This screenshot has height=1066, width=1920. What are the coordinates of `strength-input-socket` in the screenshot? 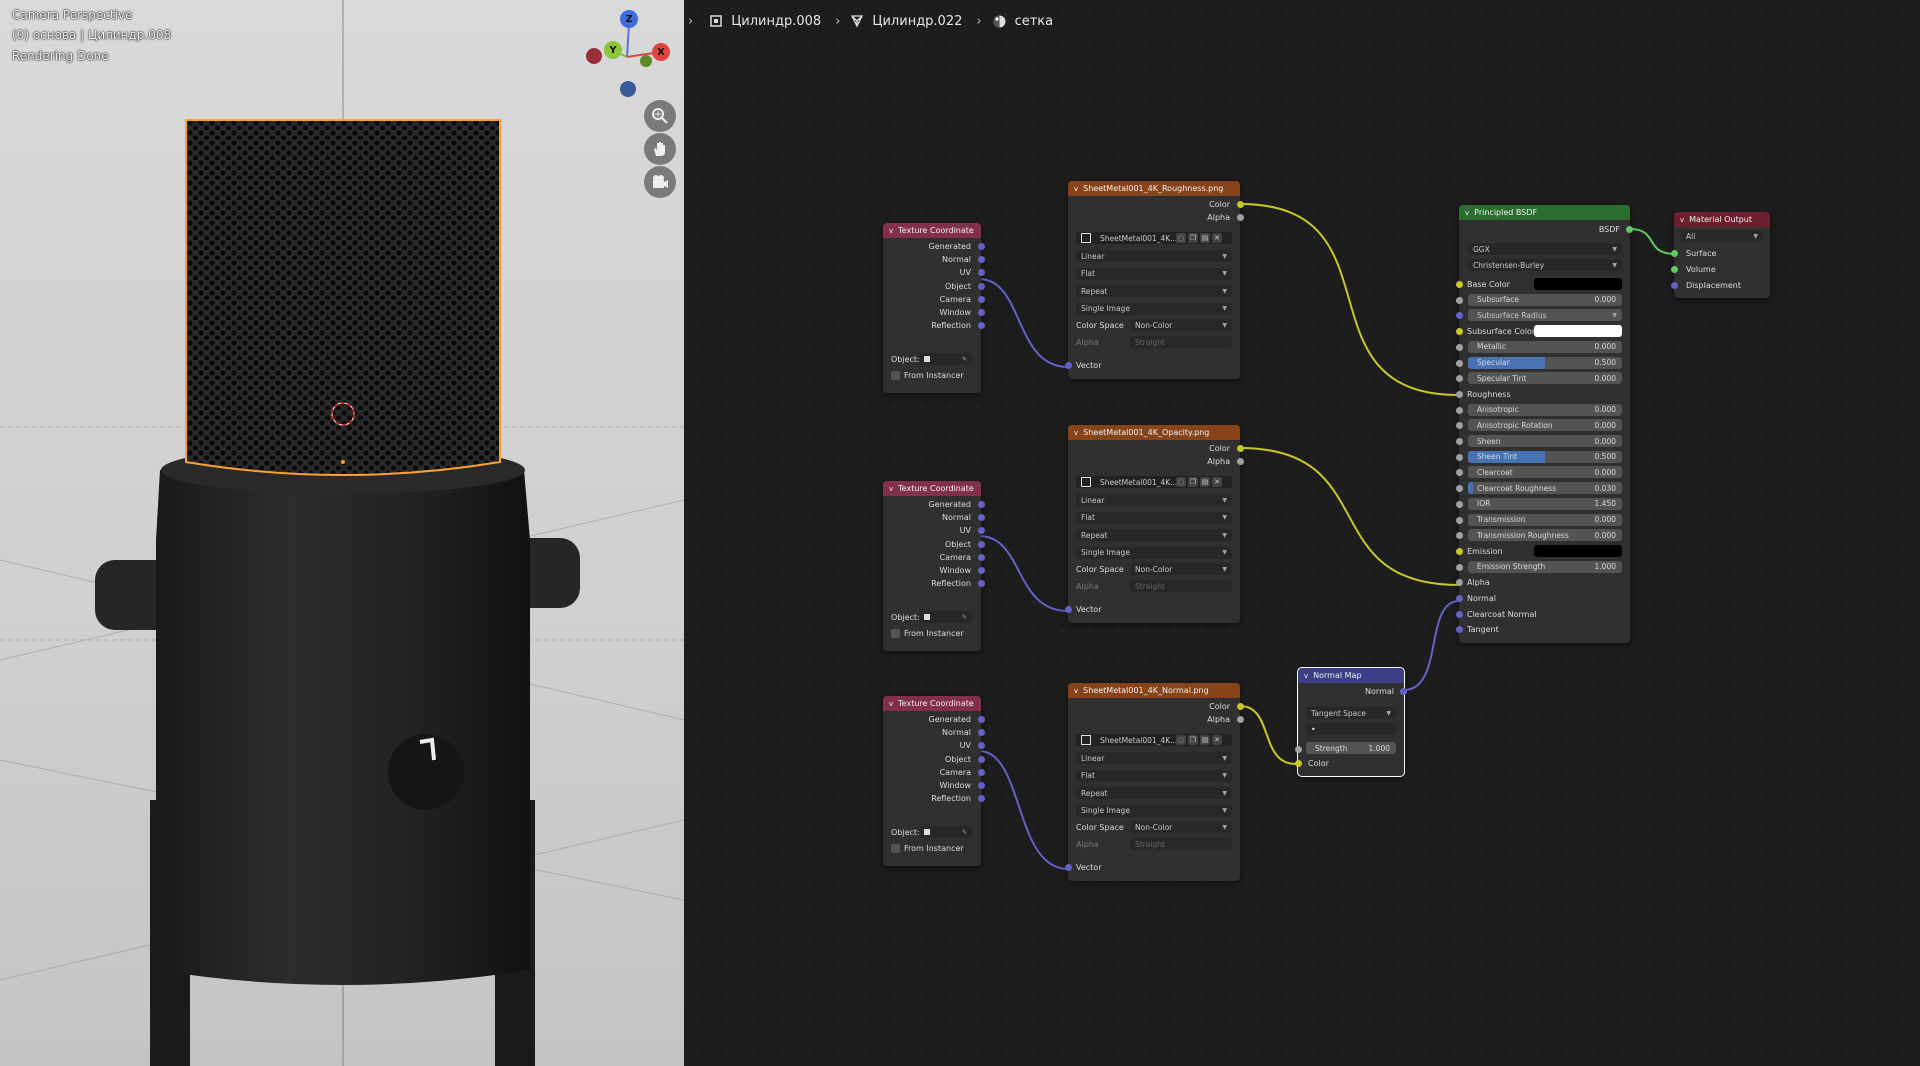 It's located at (1298, 749).